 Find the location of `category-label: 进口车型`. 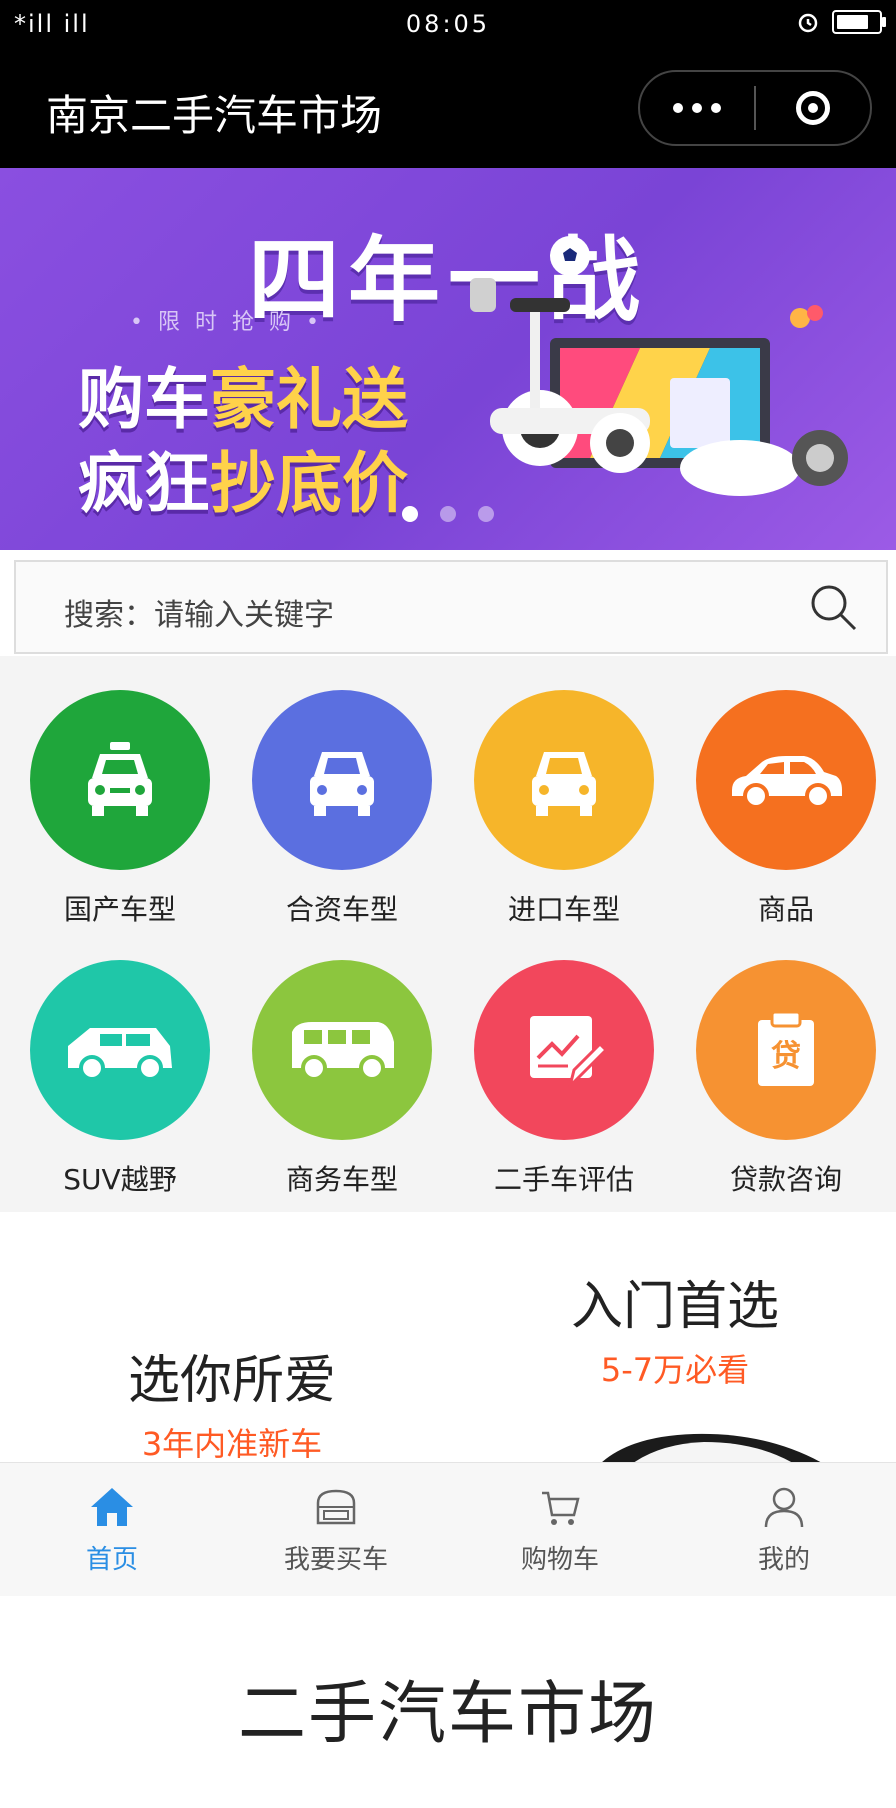

category-label: 进口车型 is located at coordinates (563, 909).